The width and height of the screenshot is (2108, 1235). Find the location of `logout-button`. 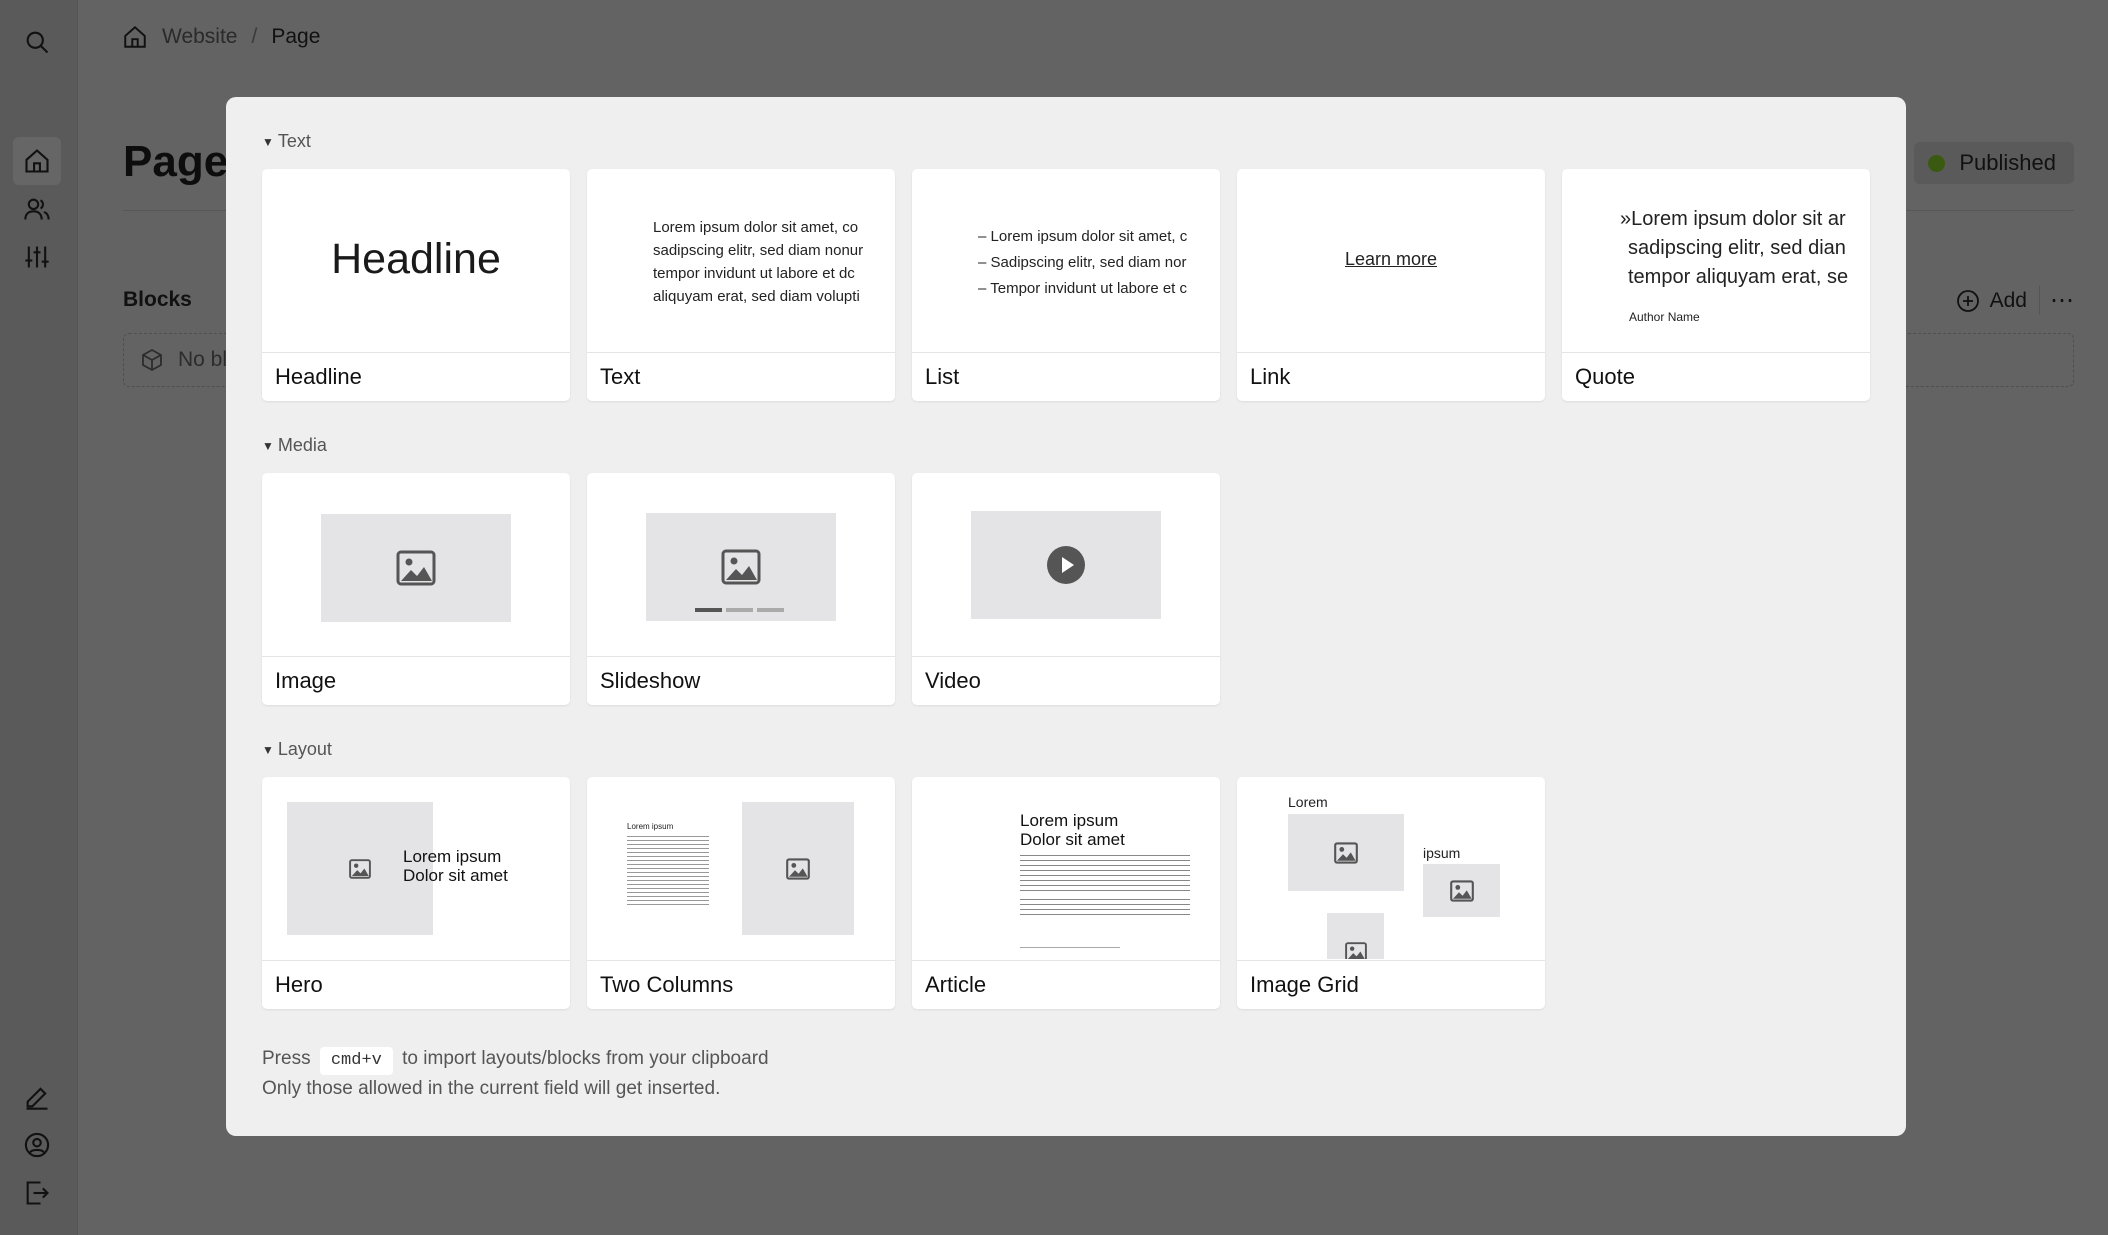

logout-button is located at coordinates (37, 1193).